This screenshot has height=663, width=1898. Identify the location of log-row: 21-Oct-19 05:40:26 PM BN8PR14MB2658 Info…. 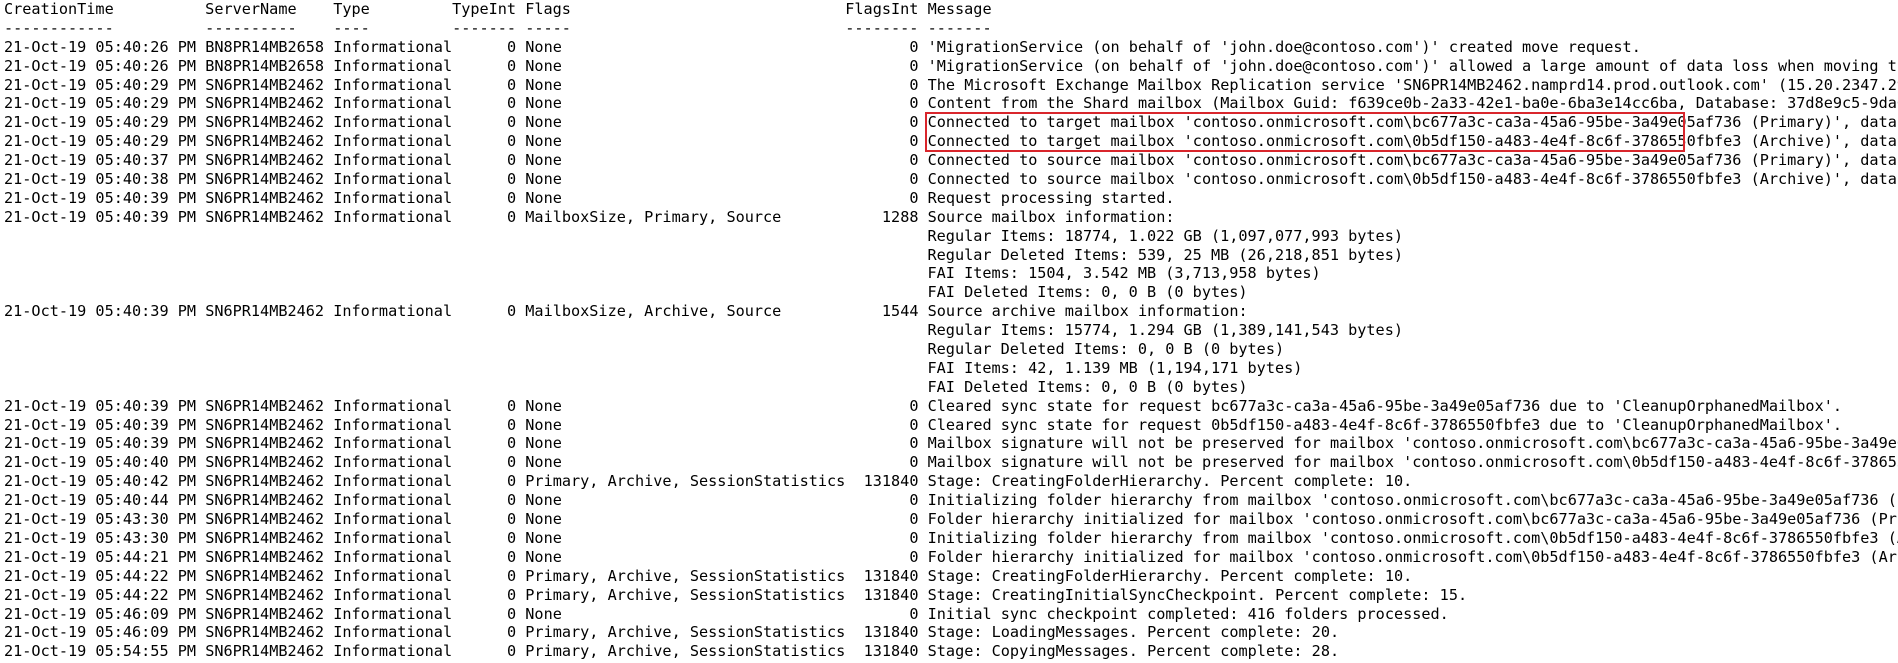
(951, 47).